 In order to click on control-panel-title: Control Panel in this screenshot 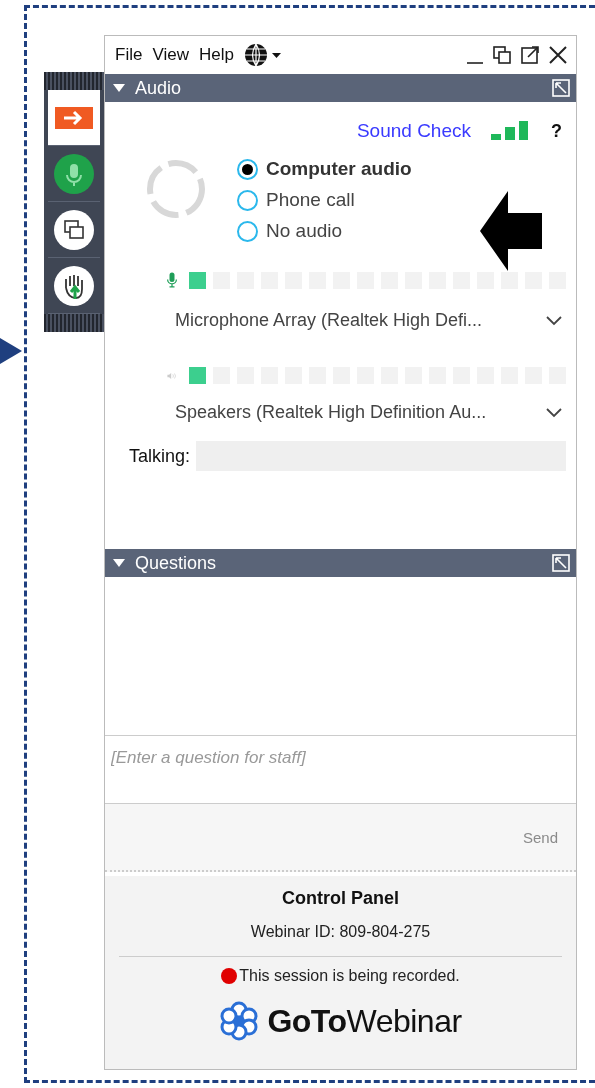, I will do `click(340, 898)`.